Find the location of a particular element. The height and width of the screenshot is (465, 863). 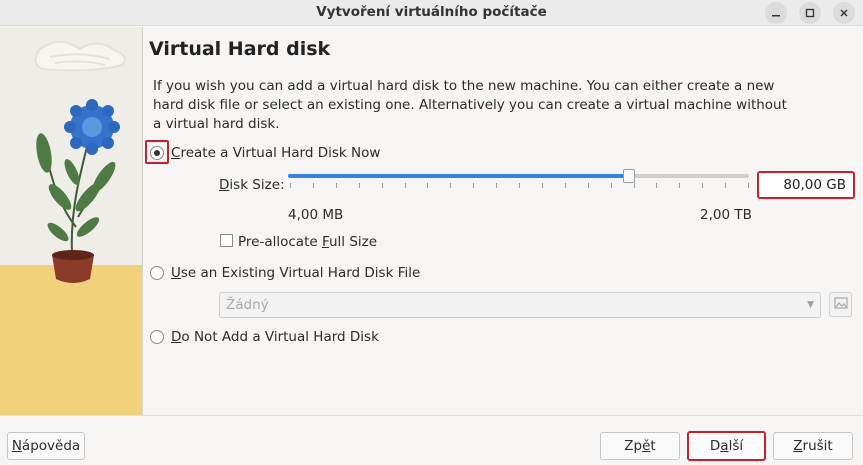

help-button: Nápověda is located at coordinates (46, 446).